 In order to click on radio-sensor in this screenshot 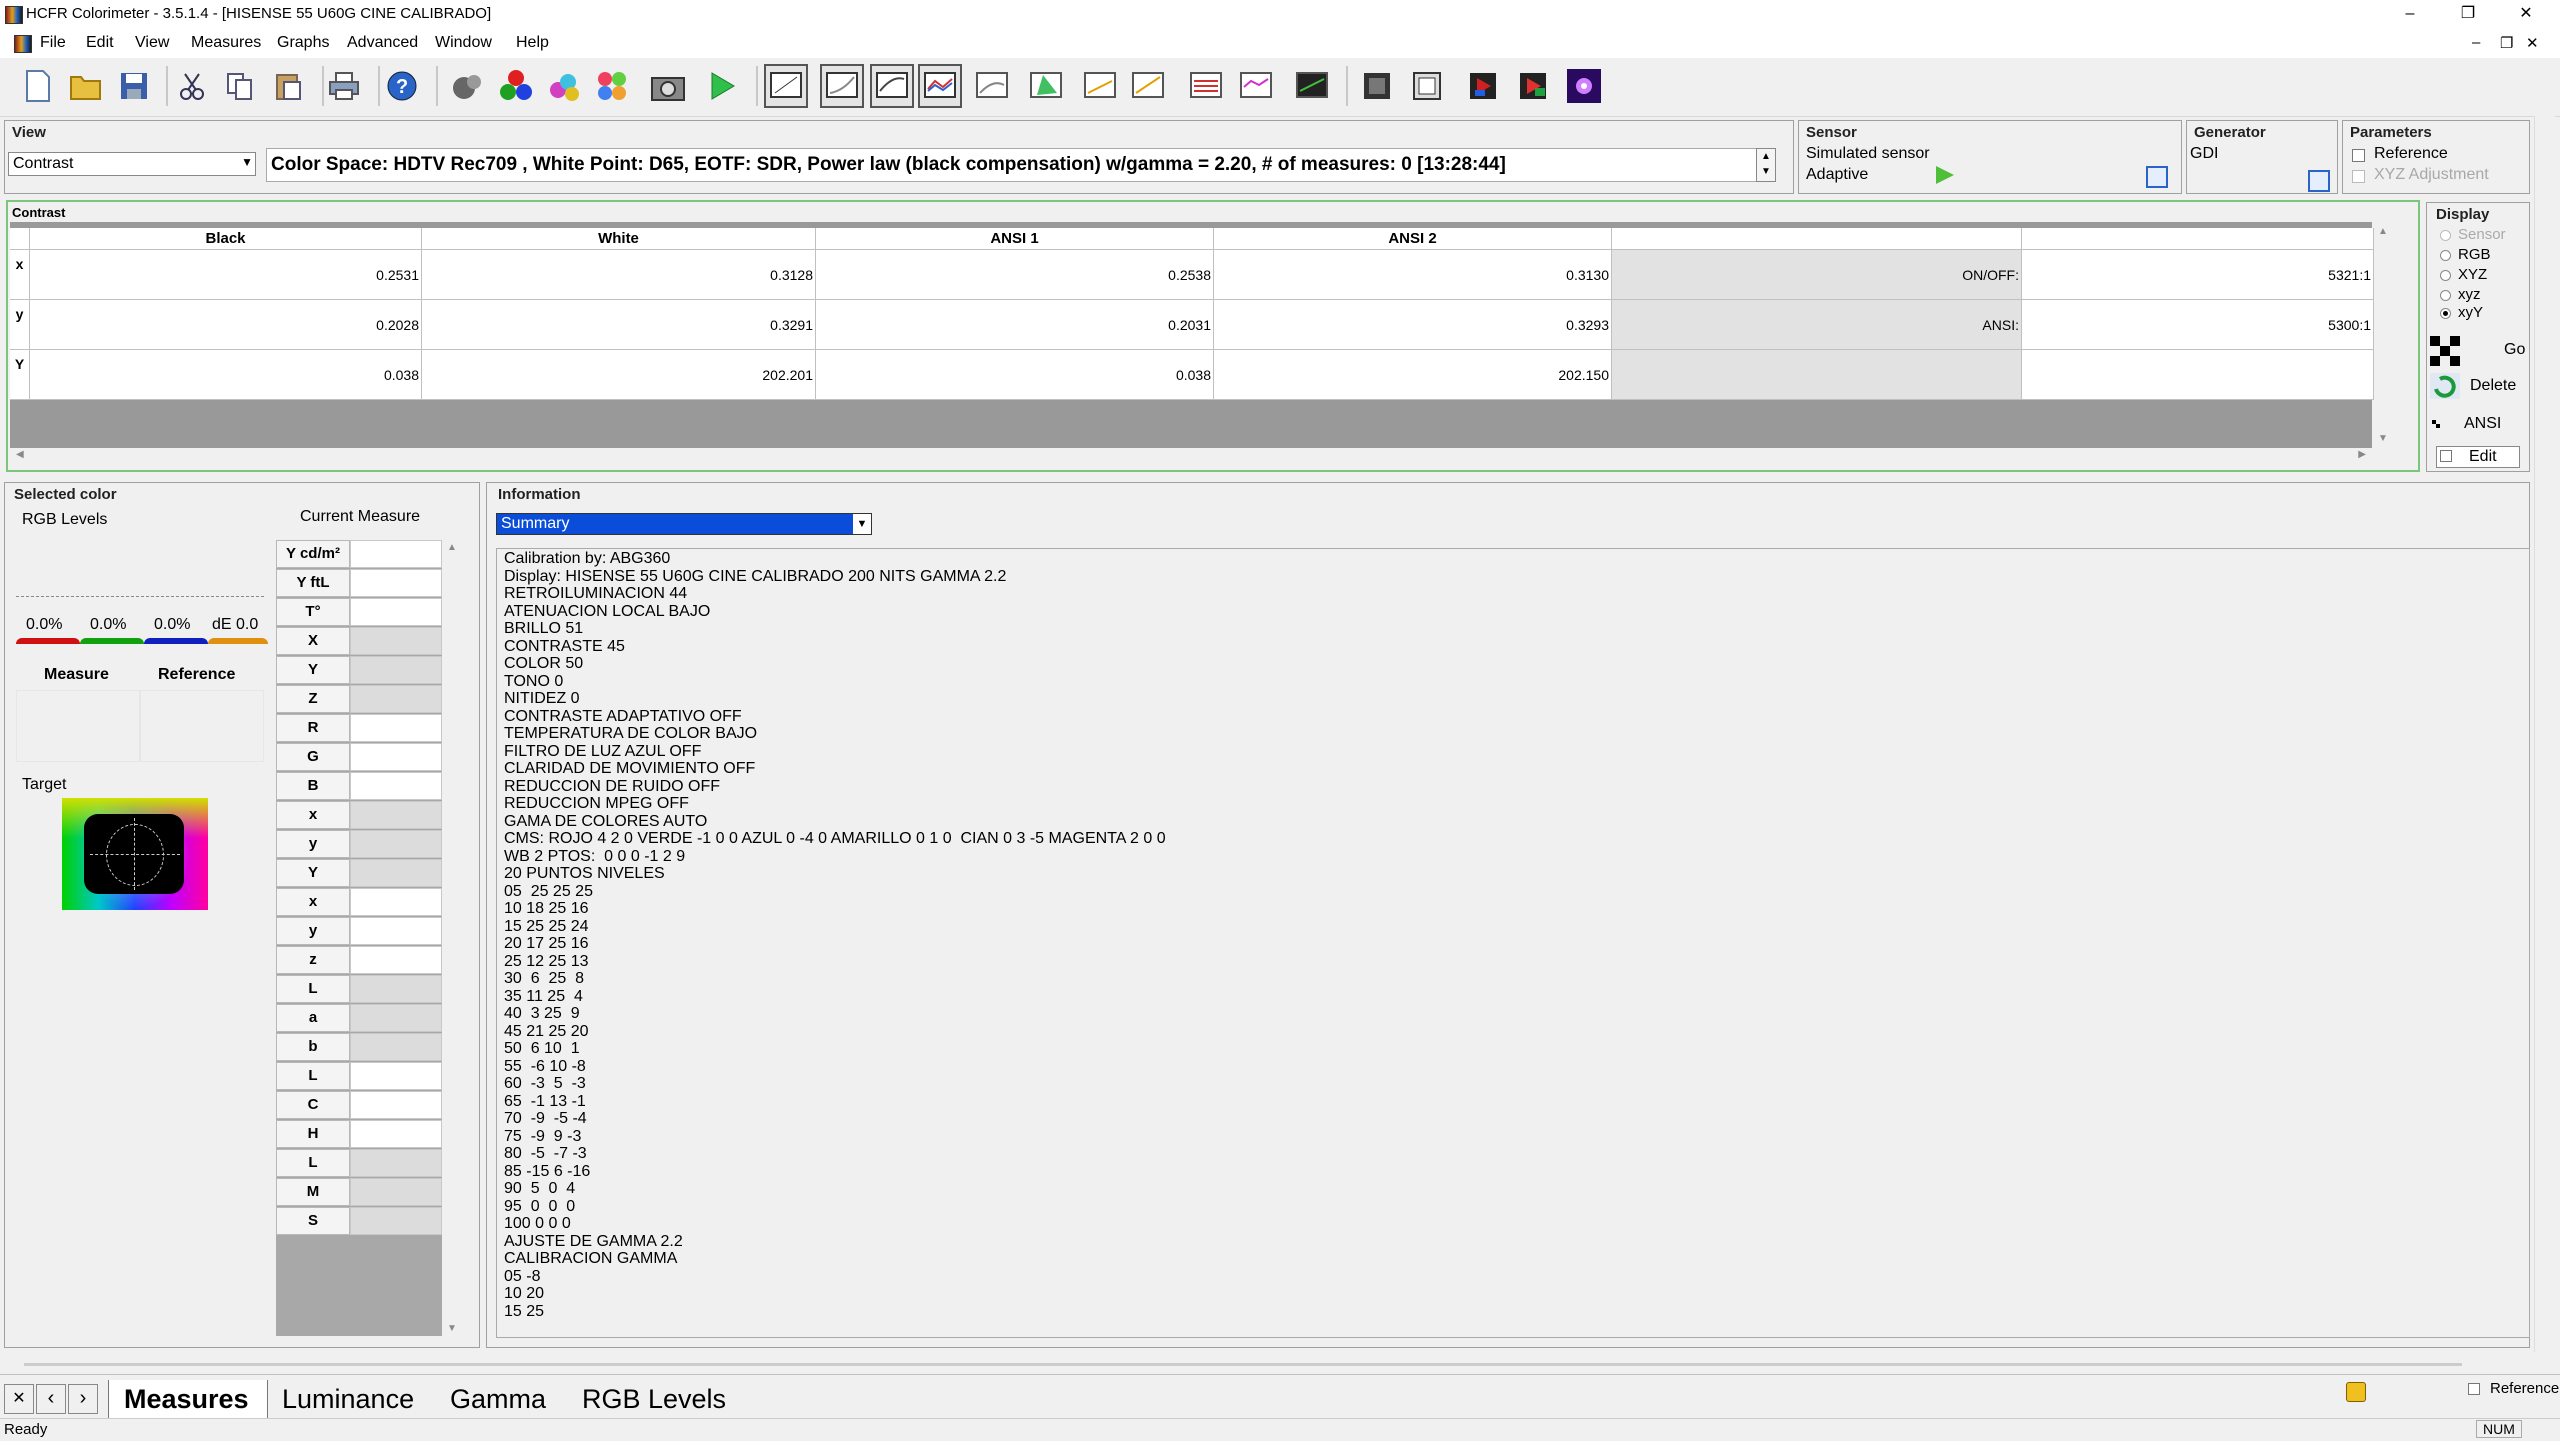, I will do `click(2445, 235)`.